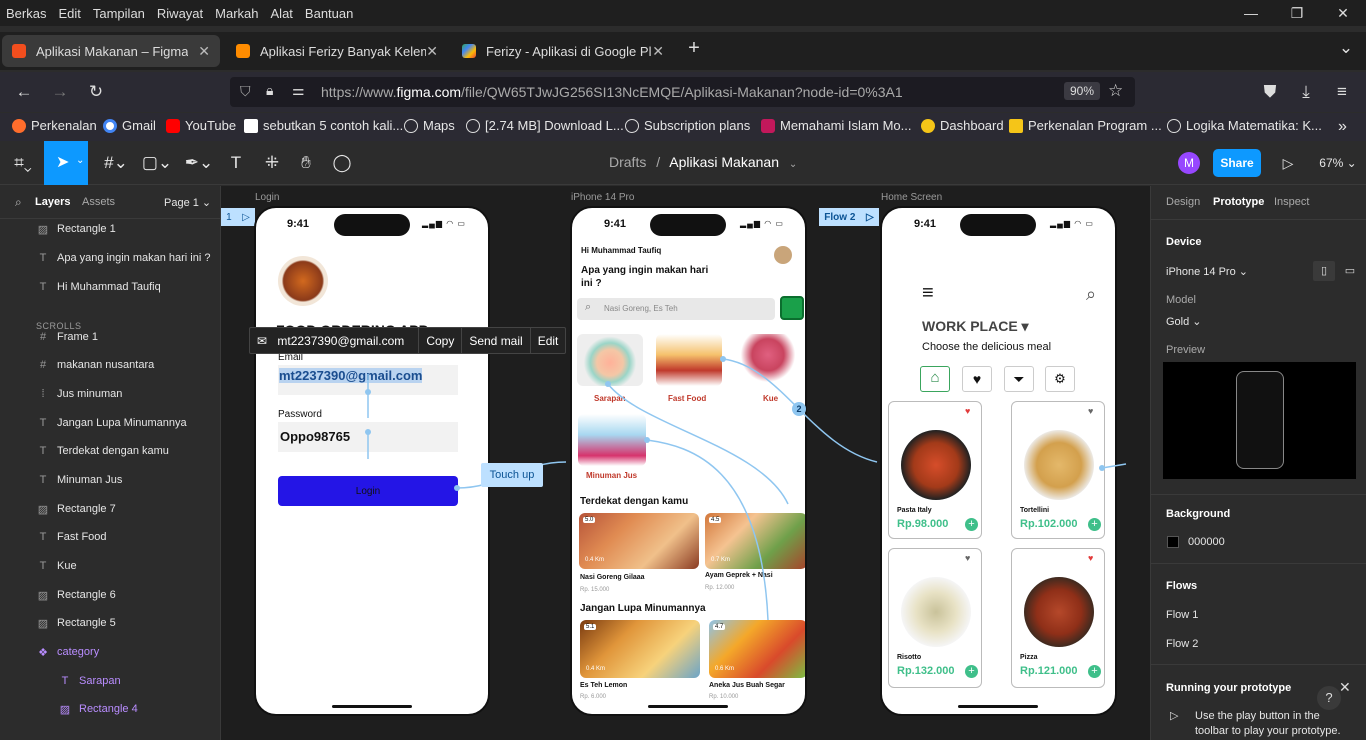 Image resolution: width=1366 pixels, height=740 pixels. What do you see at coordinates (54, 125) in the screenshot?
I see `bookmark-perkenalan: Perkenalan` at bounding box center [54, 125].